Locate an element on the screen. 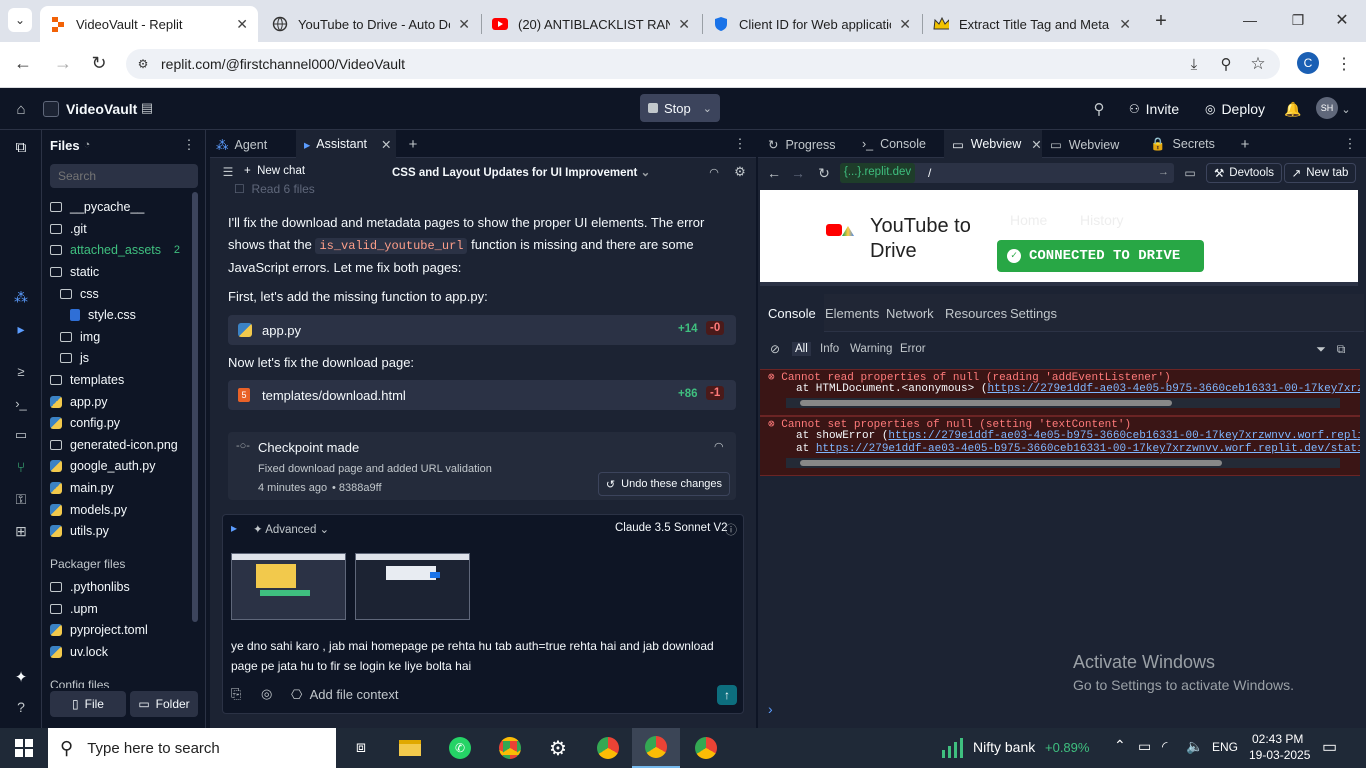 This screenshot has width=1366, height=768. browser-tab-extract-title: Extract Title Tag and Meta De ✕ is located at coordinates (1032, 24).